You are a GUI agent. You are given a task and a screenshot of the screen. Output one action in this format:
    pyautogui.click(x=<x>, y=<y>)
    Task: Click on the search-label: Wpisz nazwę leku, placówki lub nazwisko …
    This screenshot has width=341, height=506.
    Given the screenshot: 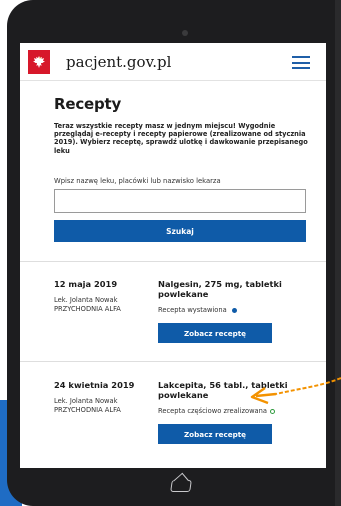 What is the action you would take?
    pyautogui.click(x=137, y=181)
    